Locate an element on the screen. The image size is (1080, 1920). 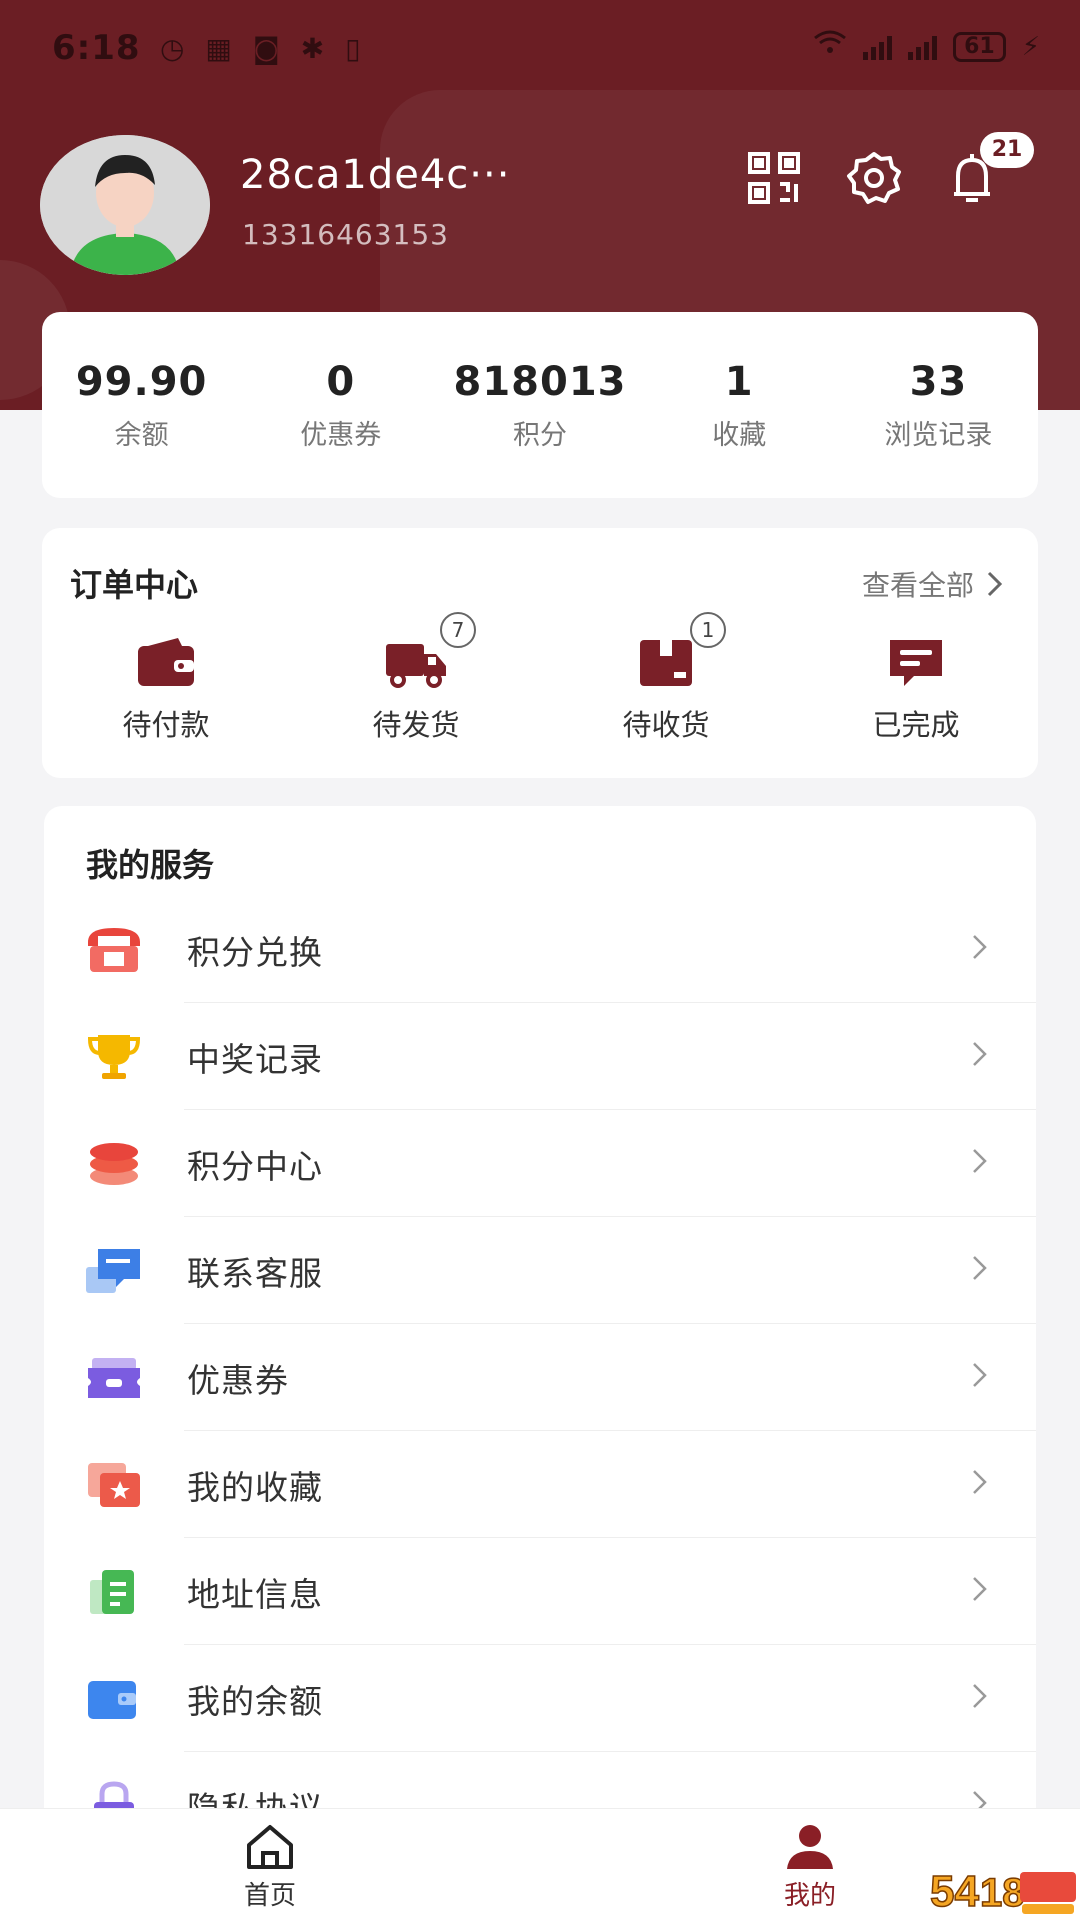
stat-coupons: 0 优惠券 is located at coordinates (340, 405).